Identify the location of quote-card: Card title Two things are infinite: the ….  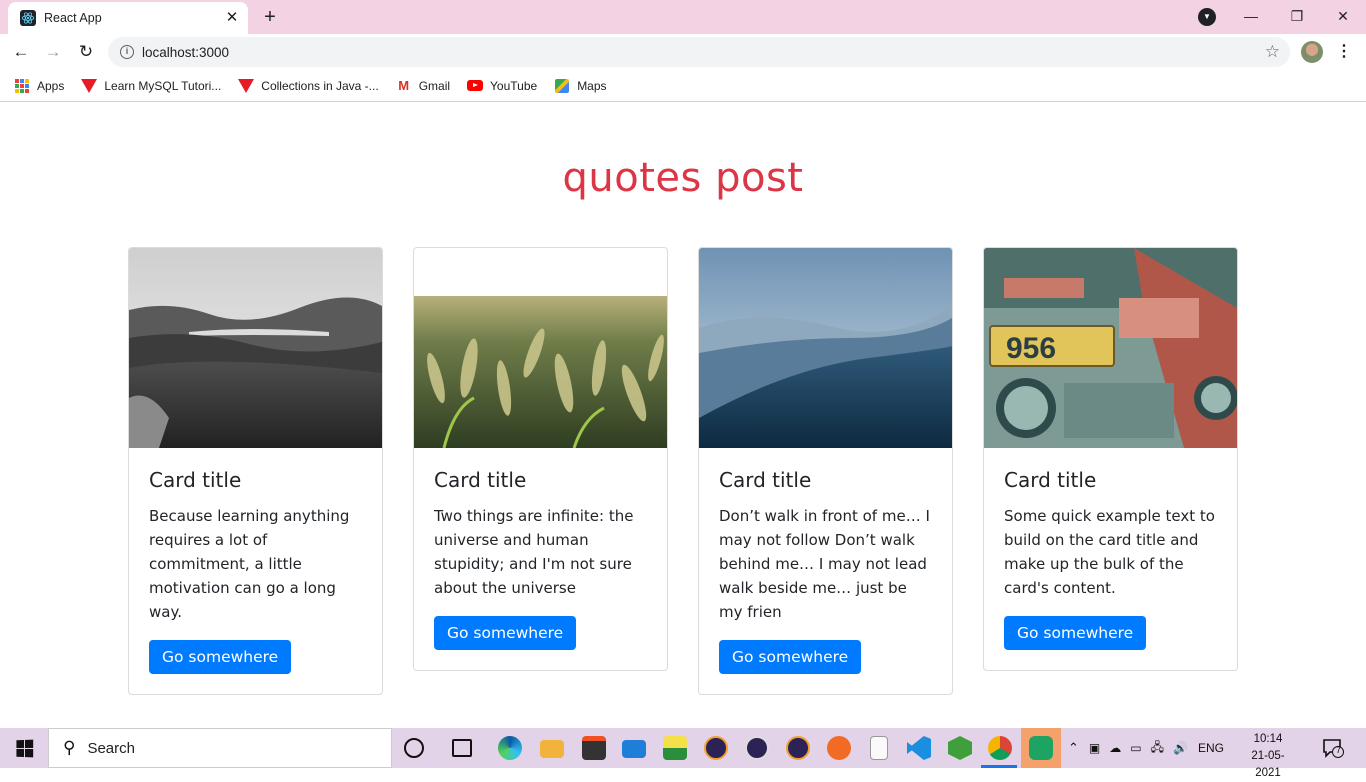
(540, 459).